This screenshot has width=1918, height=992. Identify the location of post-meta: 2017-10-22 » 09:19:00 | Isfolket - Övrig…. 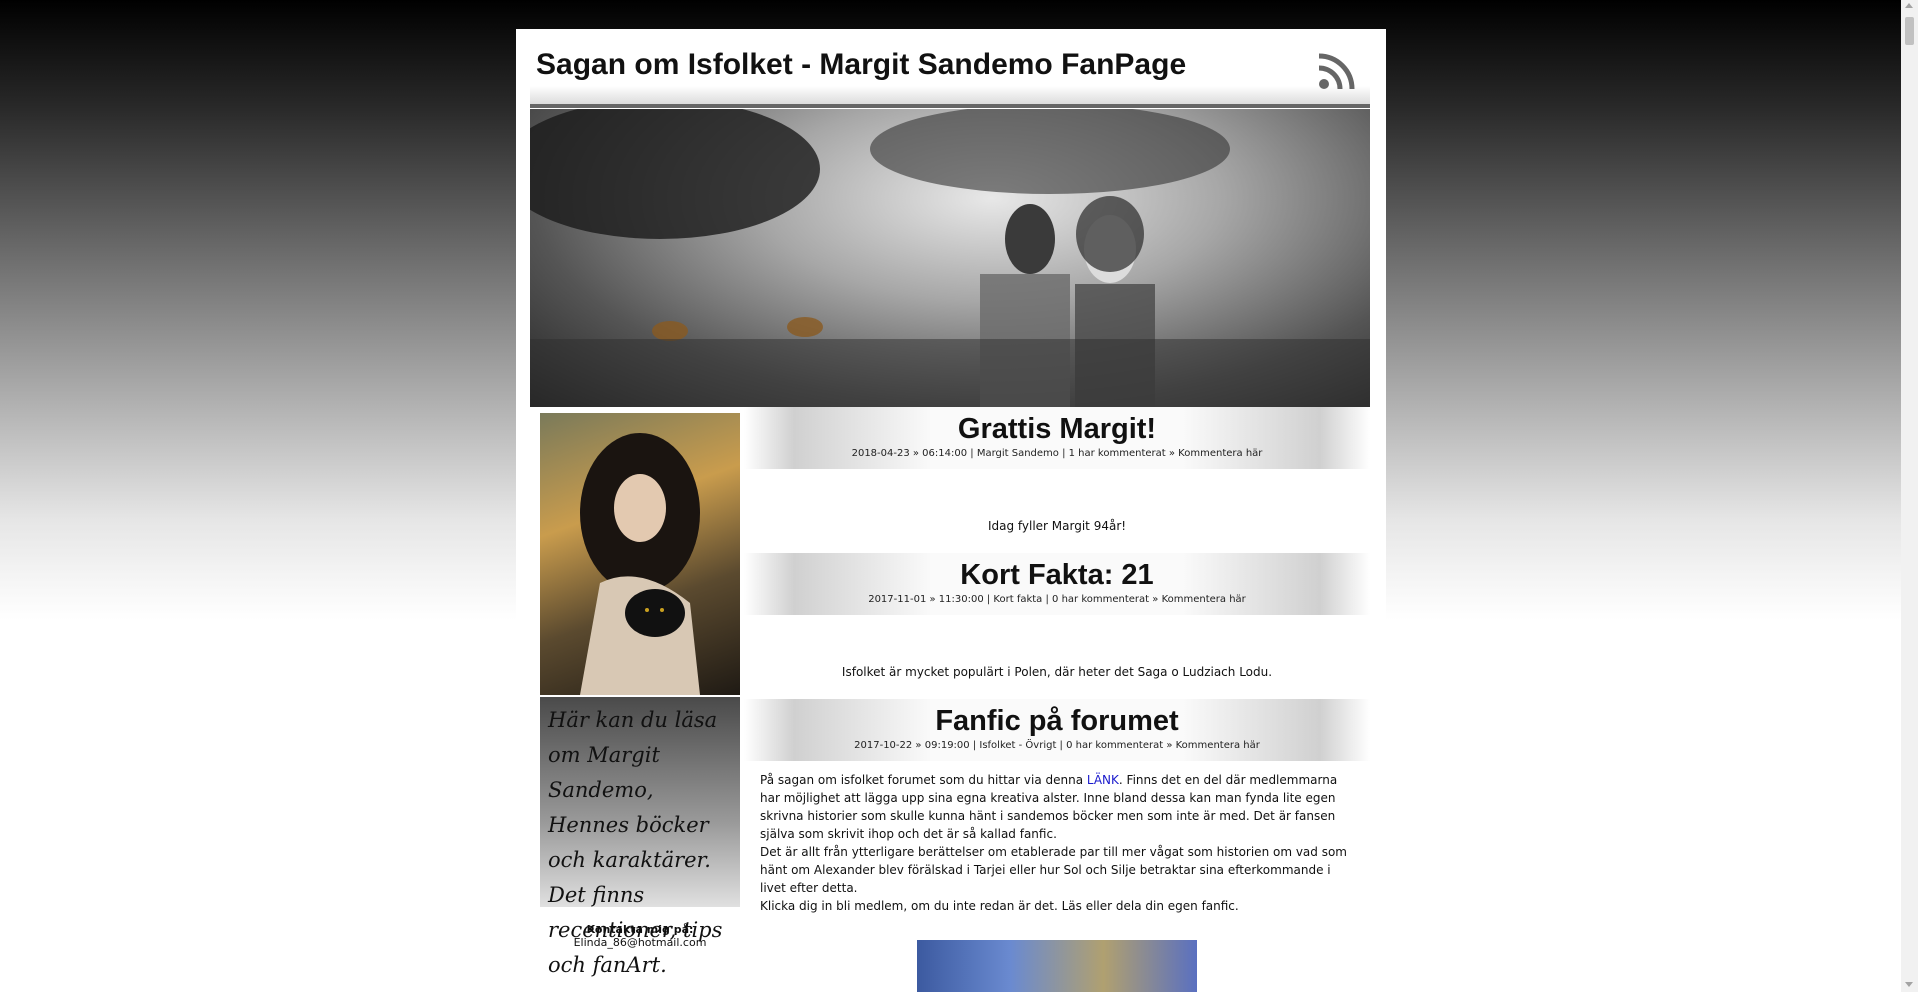
(1057, 745).